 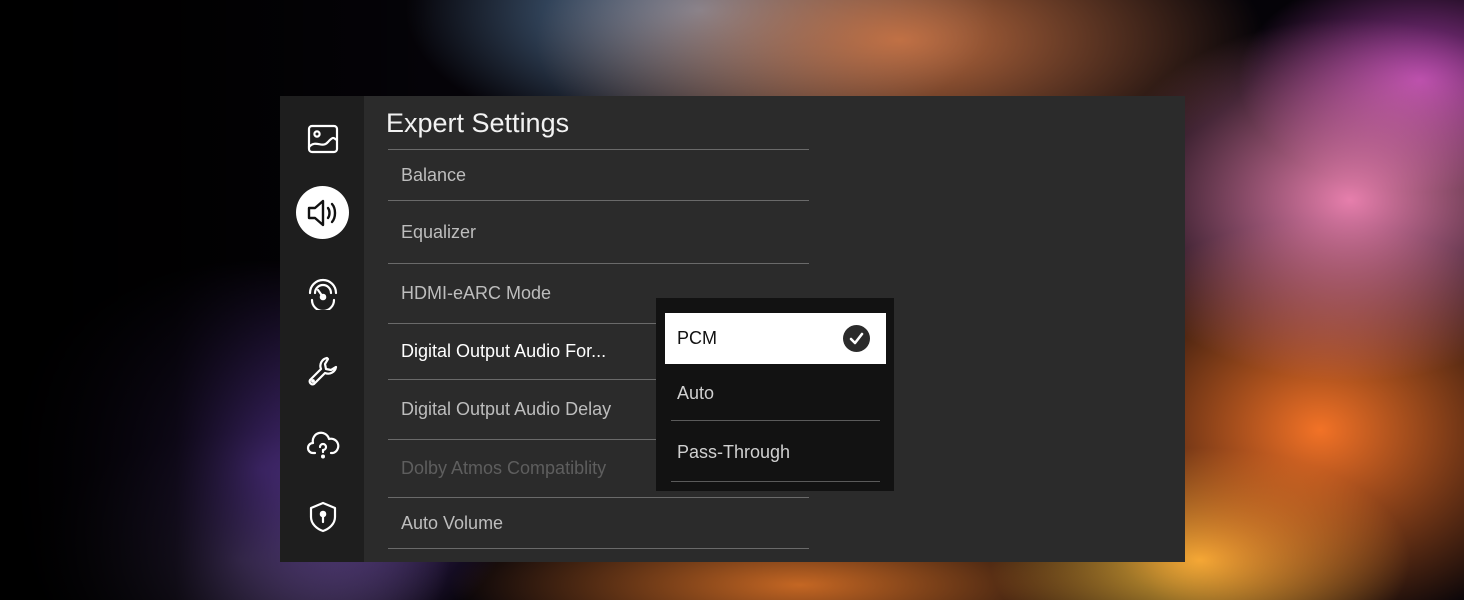 I want to click on menu-item-auto-volume: Auto Volume, so click(x=598, y=523).